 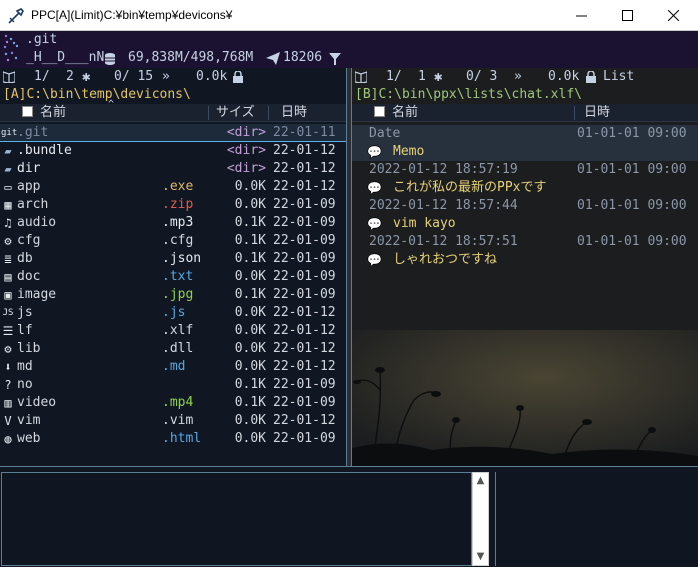 I want to click on chat-message-row: 💬 これが私の最新のPPxです, so click(x=525, y=188).